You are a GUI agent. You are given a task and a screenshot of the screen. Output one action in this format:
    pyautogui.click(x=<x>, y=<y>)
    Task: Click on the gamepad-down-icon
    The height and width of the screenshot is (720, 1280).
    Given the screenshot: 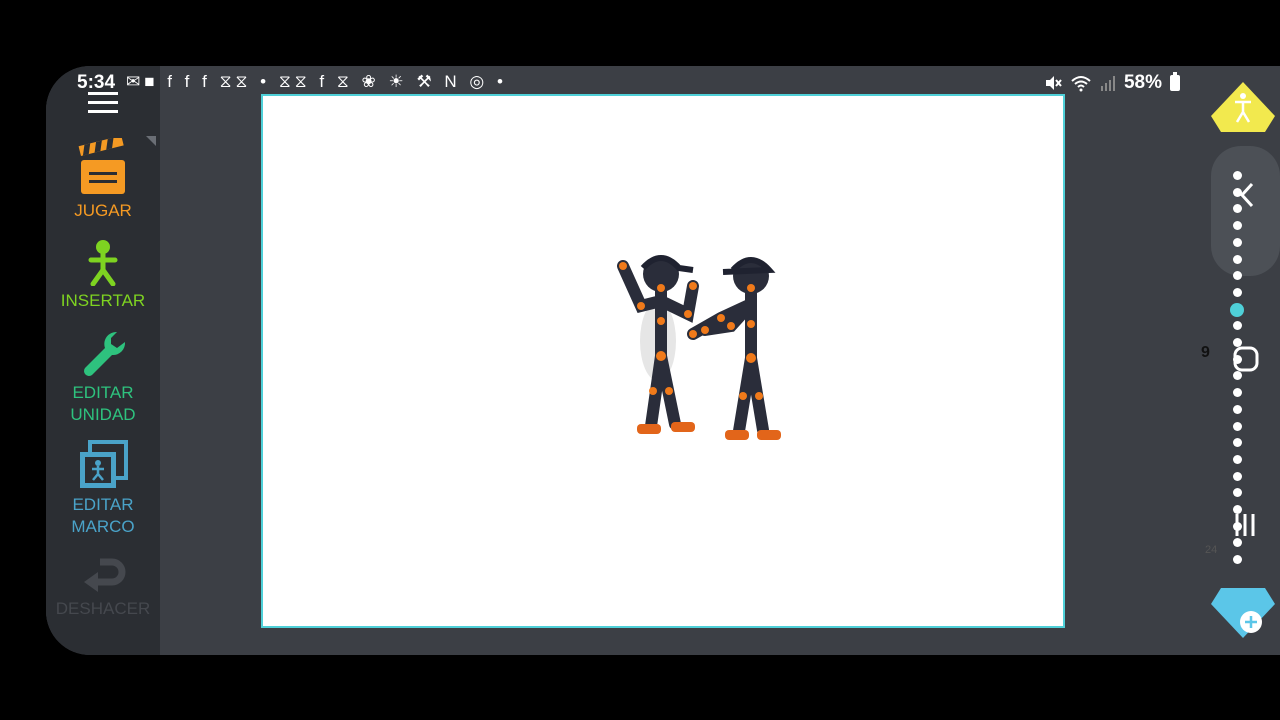 What is the action you would take?
    pyautogui.click(x=1243, y=613)
    